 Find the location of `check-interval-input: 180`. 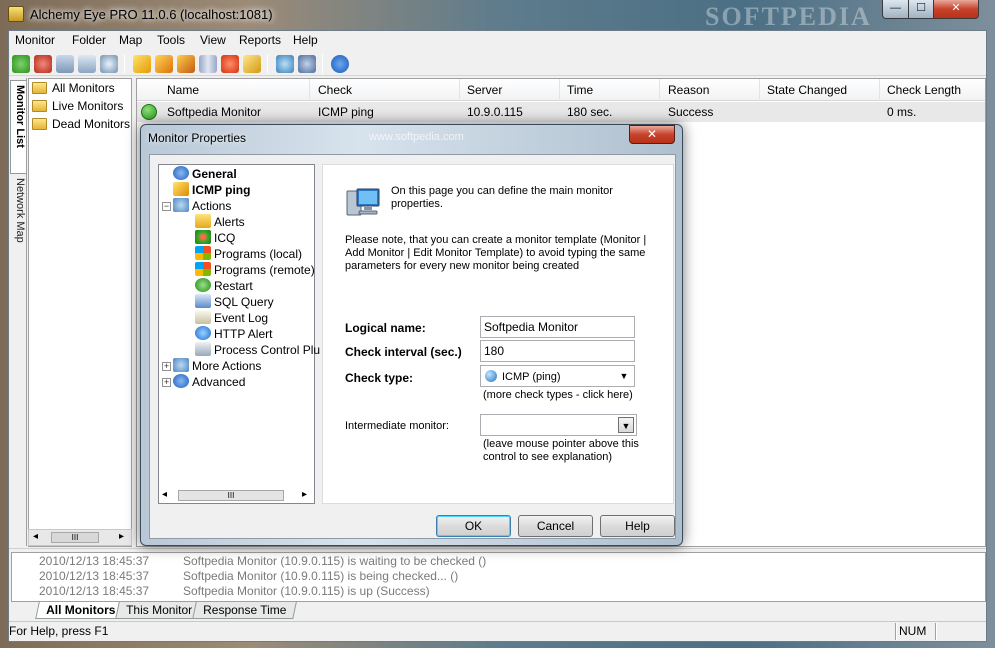

check-interval-input: 180 is located at coordinates (557, 351).